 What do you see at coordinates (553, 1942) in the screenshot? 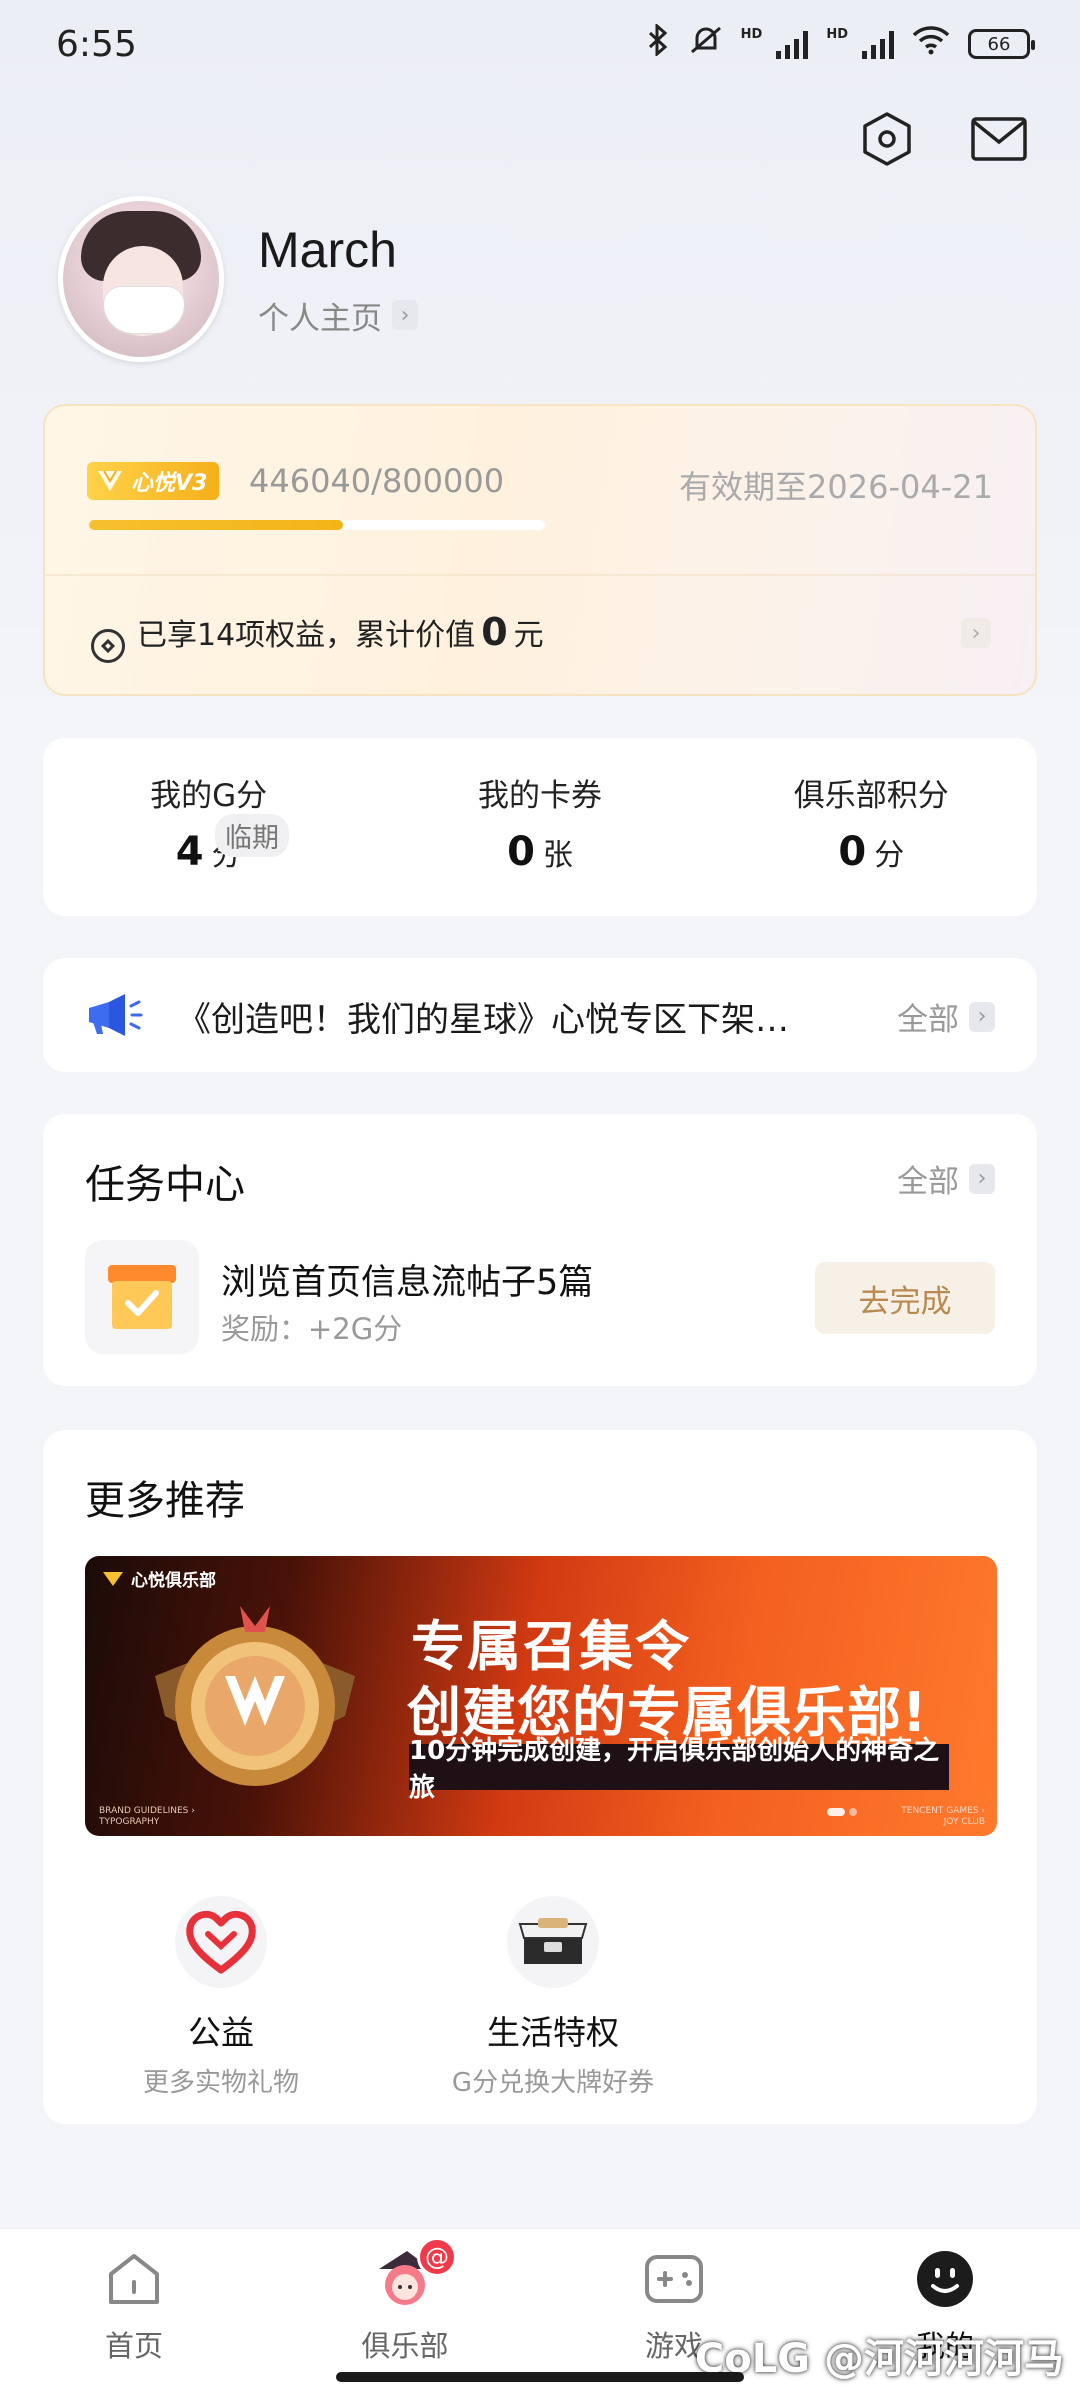
I see `gift-box-icon` at bounding box center [553, 1942].